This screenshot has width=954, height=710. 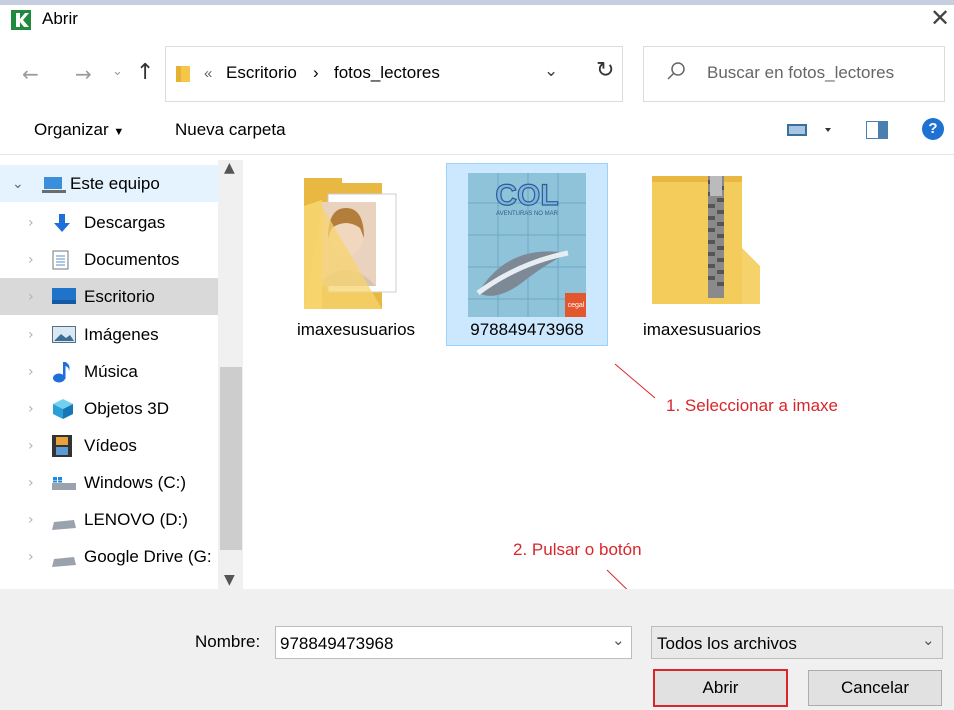 What do you see at coordinates (752, 405) in the screenshot?
I see `annotation-step1: 1. Seleccionar a imaxe` at bounding box center [752, 405].